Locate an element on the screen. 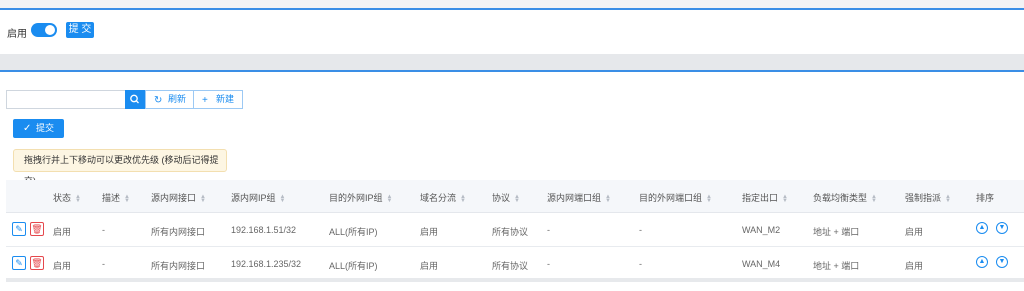  new-button: + 新建 is located at coordinates (218, 99).